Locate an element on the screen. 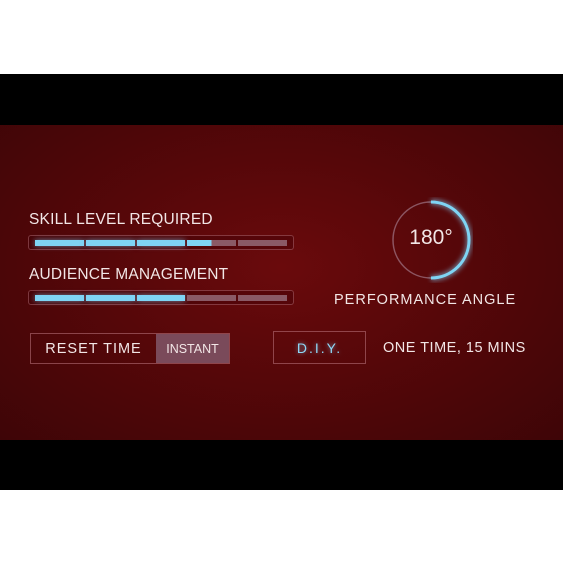  diy-badge: D.I.Y. is located at coordinates (319, 347).